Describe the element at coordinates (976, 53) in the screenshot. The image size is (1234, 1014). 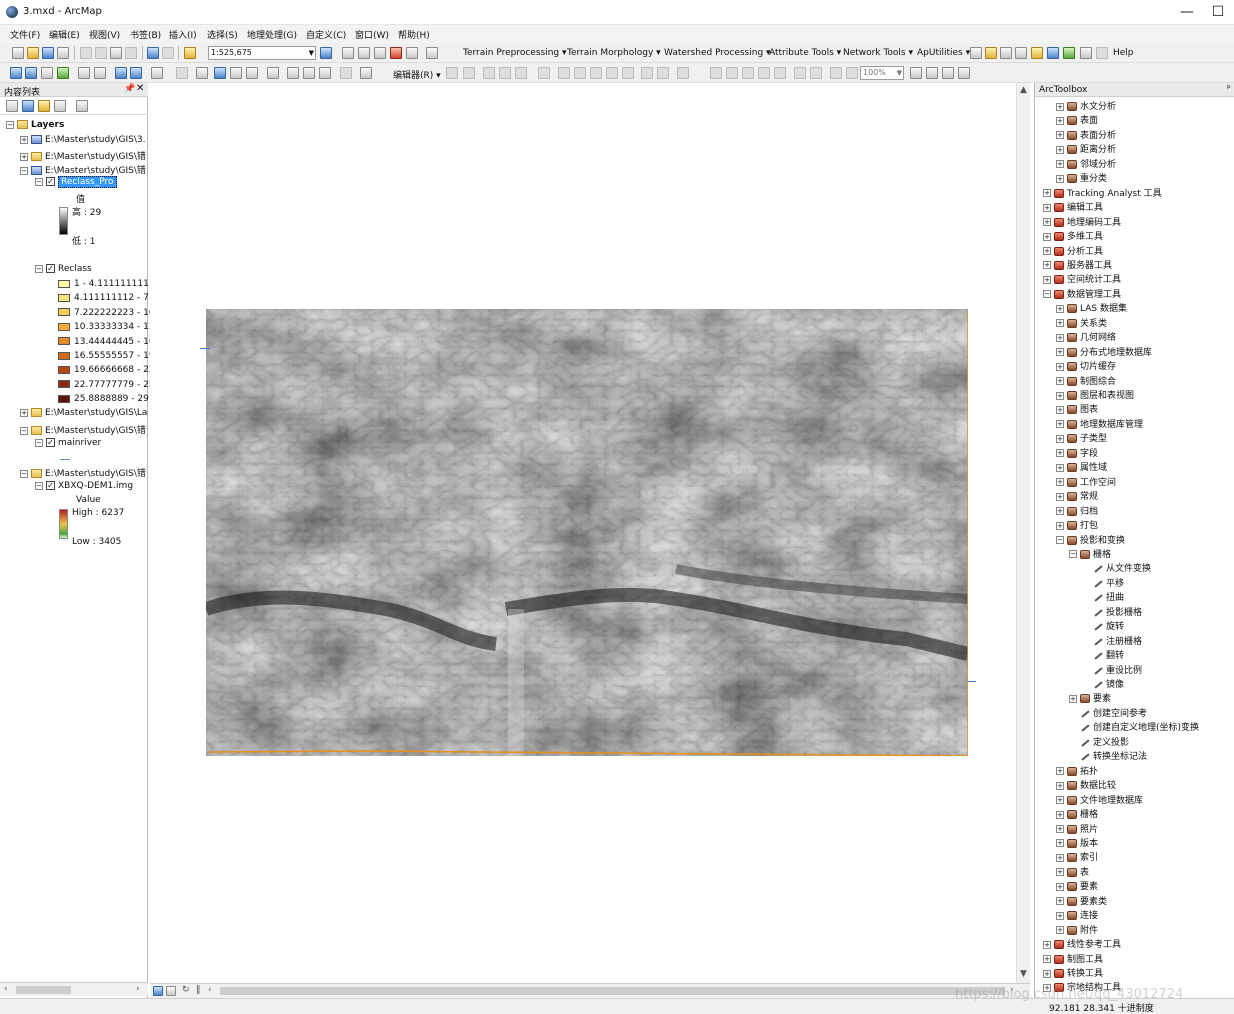
I see `hydro-tool-icon` at that location.